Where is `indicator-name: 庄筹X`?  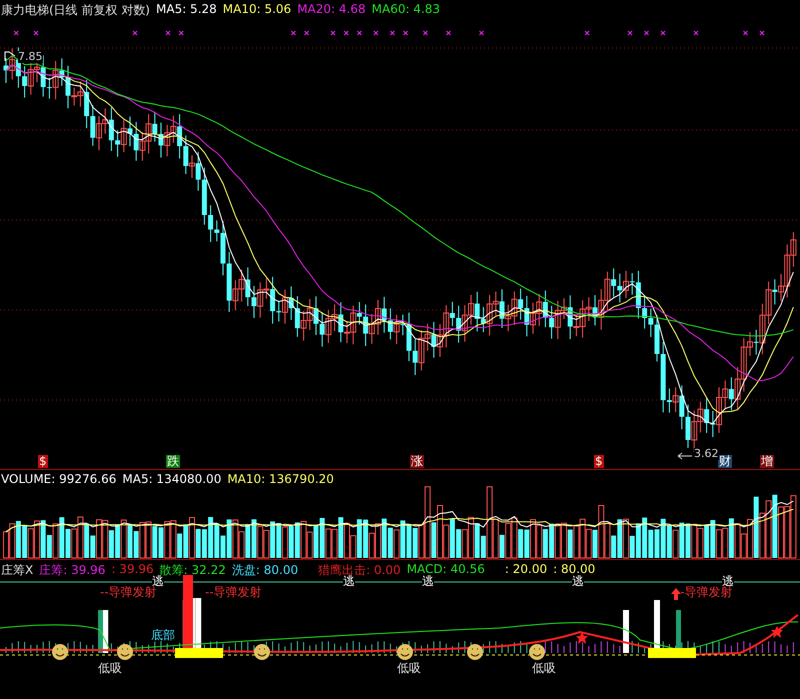
indicator-name: 庄筹X is located at coordinates (17, 570).